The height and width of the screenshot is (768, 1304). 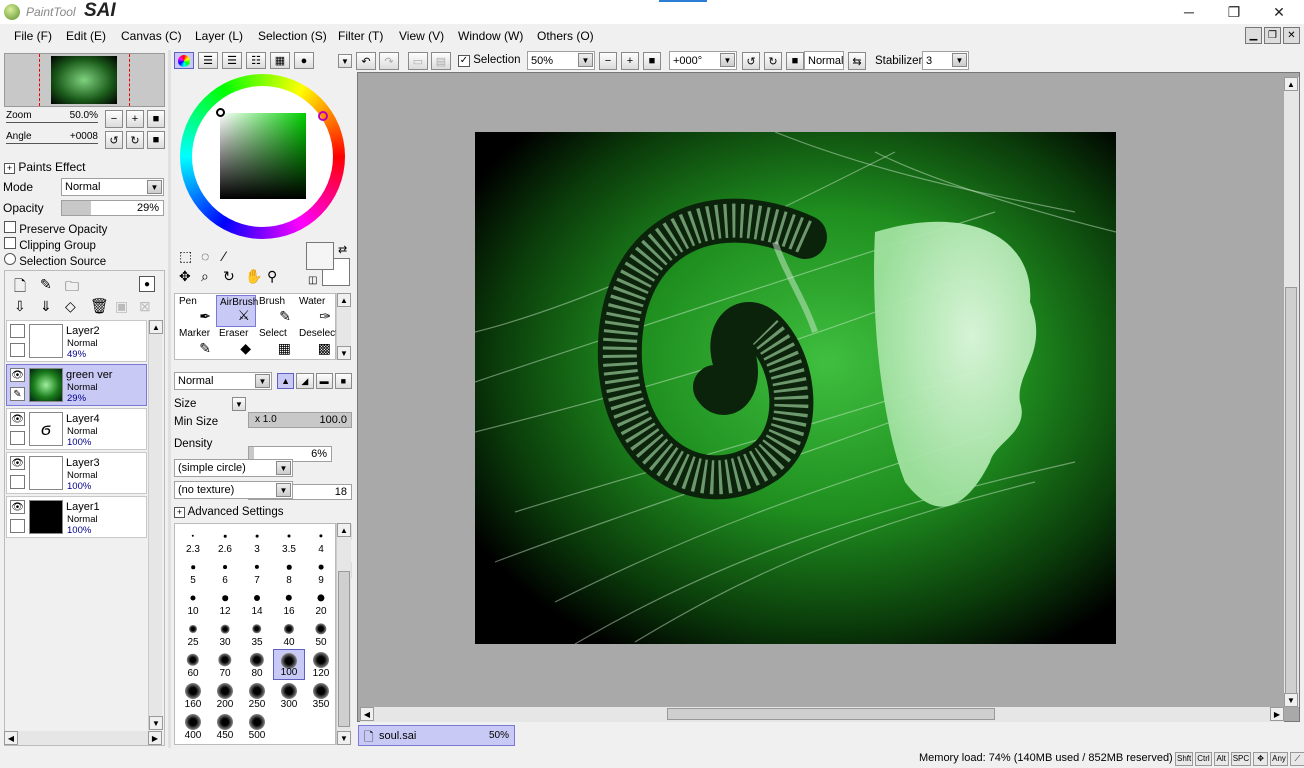 What do you see at coordinates (233, 490) in the screenshot?
I see `brush-texture-select: (no texture) ▼` at bounding box center [233, 490].